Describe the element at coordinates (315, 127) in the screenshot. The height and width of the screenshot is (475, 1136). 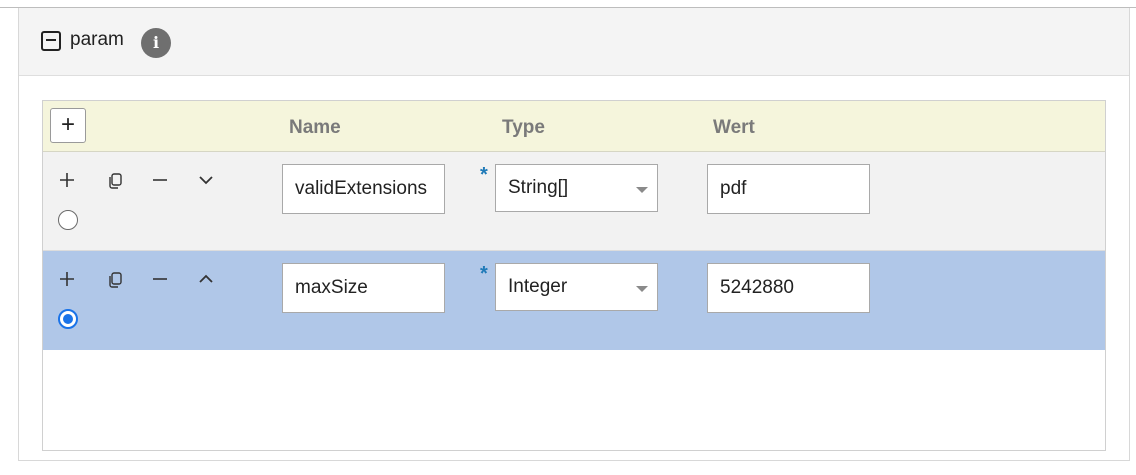
I see `column-header-name: Name` at that location.